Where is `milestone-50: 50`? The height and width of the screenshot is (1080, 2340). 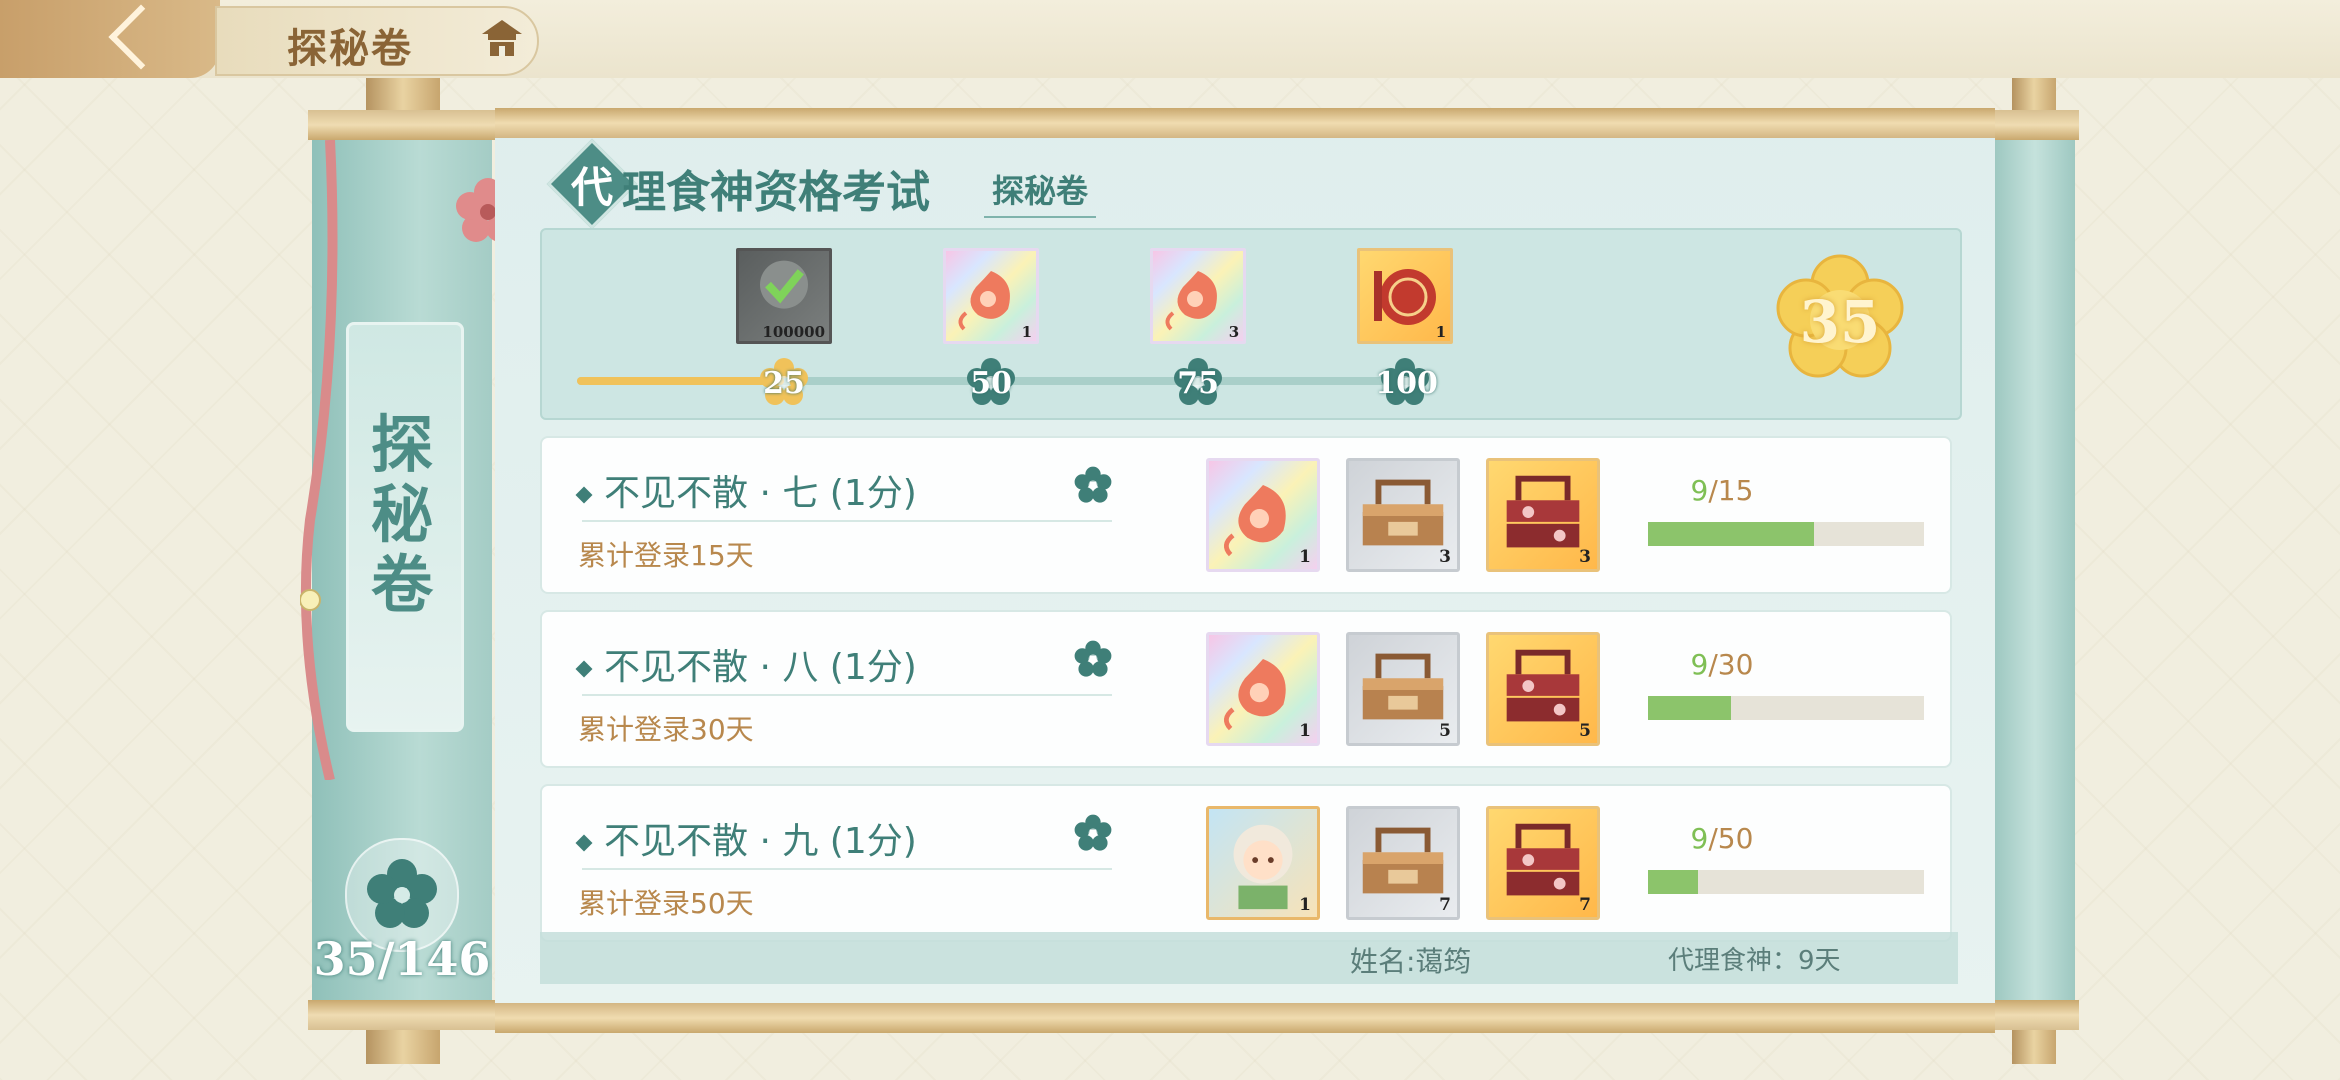 milestone-50: 50 is located at coordinates (991, 382).